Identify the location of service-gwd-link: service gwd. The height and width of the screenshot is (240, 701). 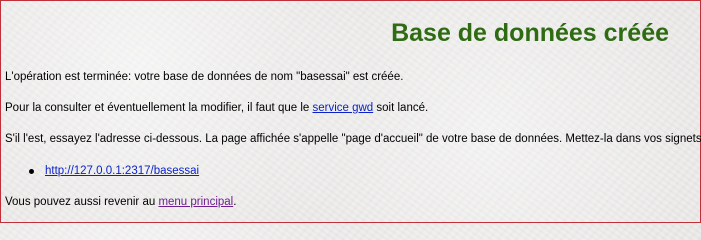
(342, 108).